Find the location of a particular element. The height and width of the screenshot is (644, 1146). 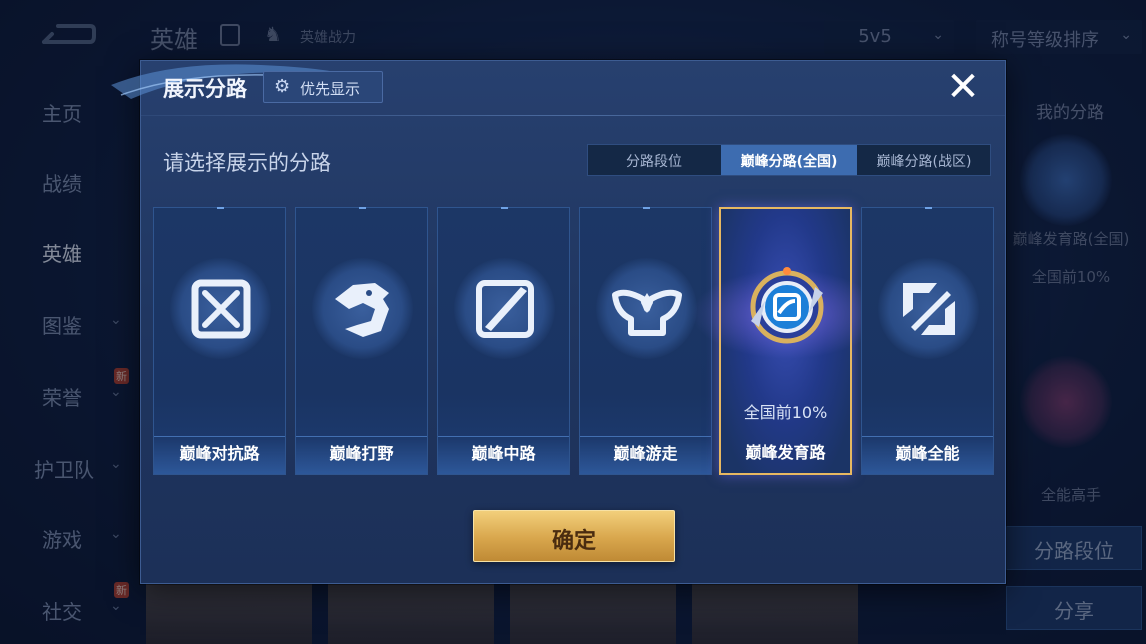

lane-card-name: 巅峰全能 is located at coordinates (927, 453).